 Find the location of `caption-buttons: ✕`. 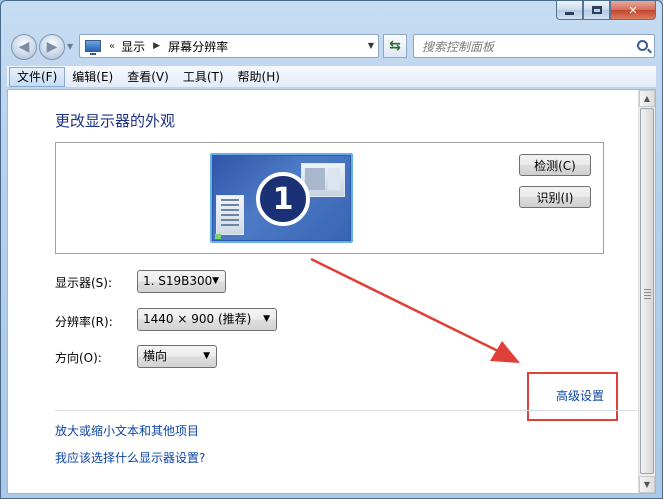

caption-buttons: ✕ is located at coordinates (606, 11).